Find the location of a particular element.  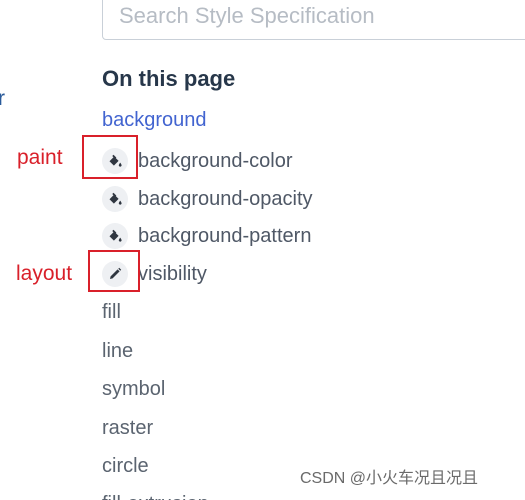

toc-link-fill: fill is located at coordinates (111, 312).